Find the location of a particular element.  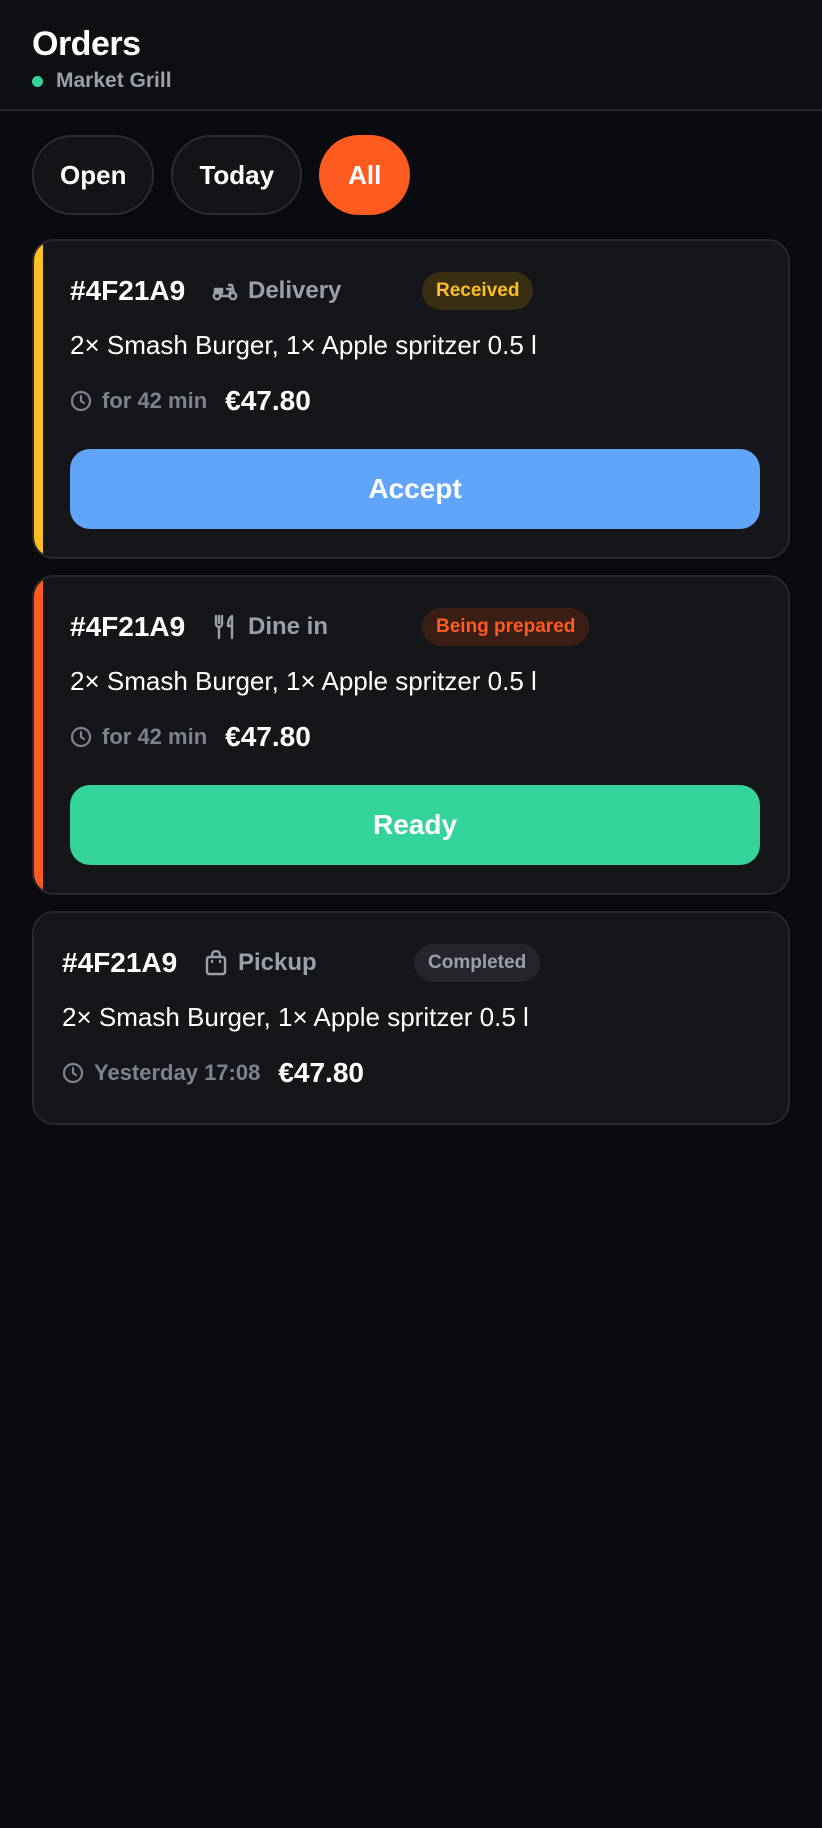

order-type: Dine in is located at coordinates (317, 627).